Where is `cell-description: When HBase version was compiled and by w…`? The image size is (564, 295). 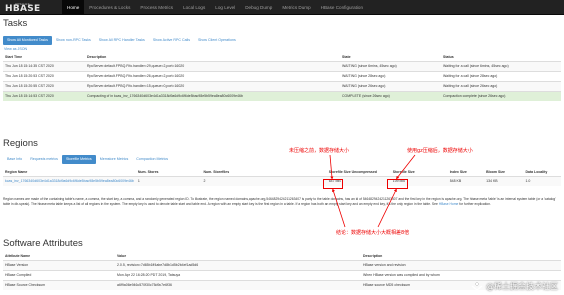
cell-description: When HBase version was compiled and by w… is located at coordinates (461, 274).